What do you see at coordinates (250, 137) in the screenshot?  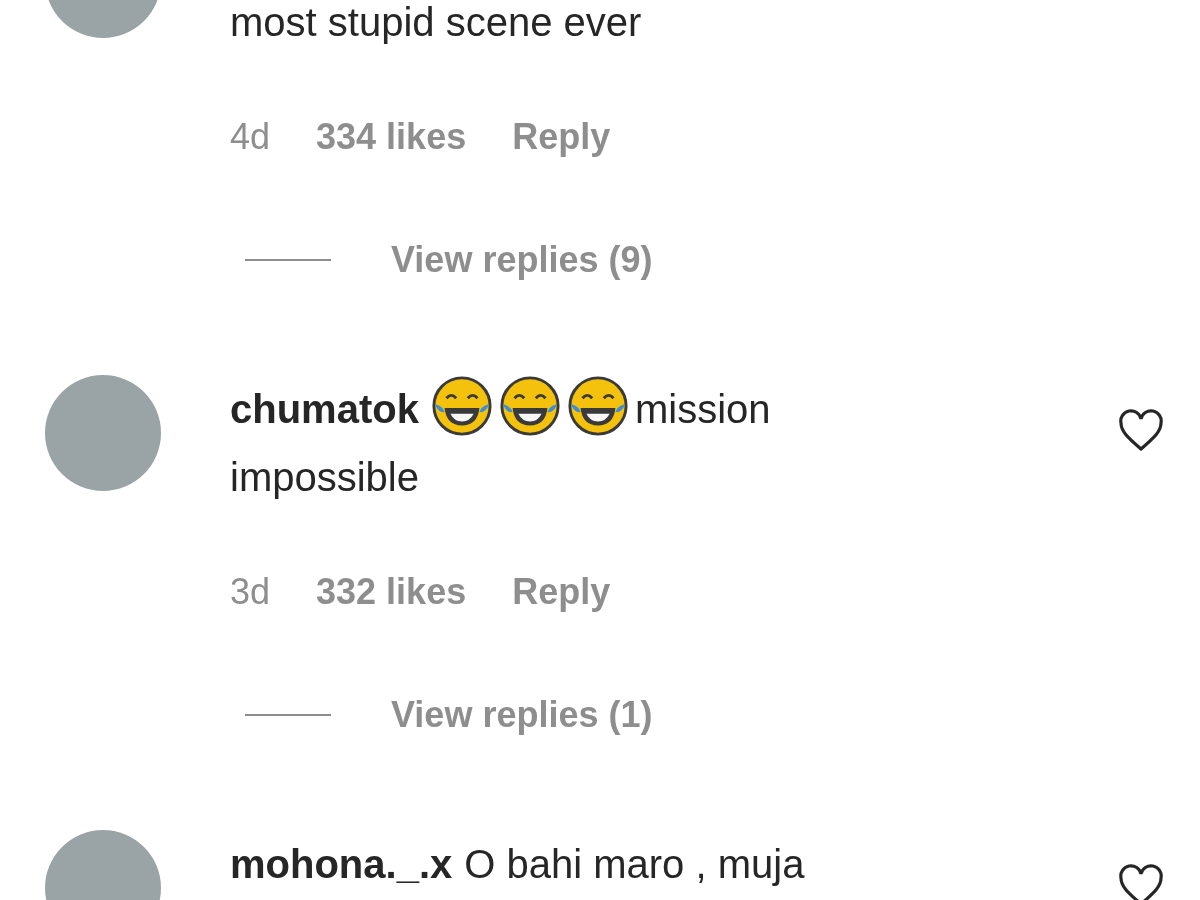 I see `comment-time: 4d` at bounding box center [250, 137].